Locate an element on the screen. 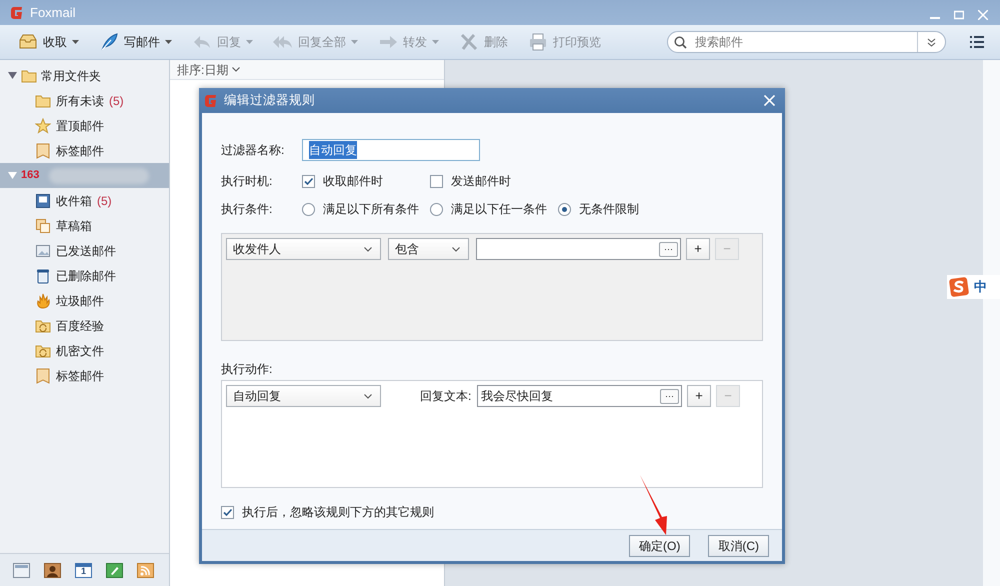 Image resolution: width=1000 pixels, height=586 pixels. close-button is located at coordinates (983, 15).